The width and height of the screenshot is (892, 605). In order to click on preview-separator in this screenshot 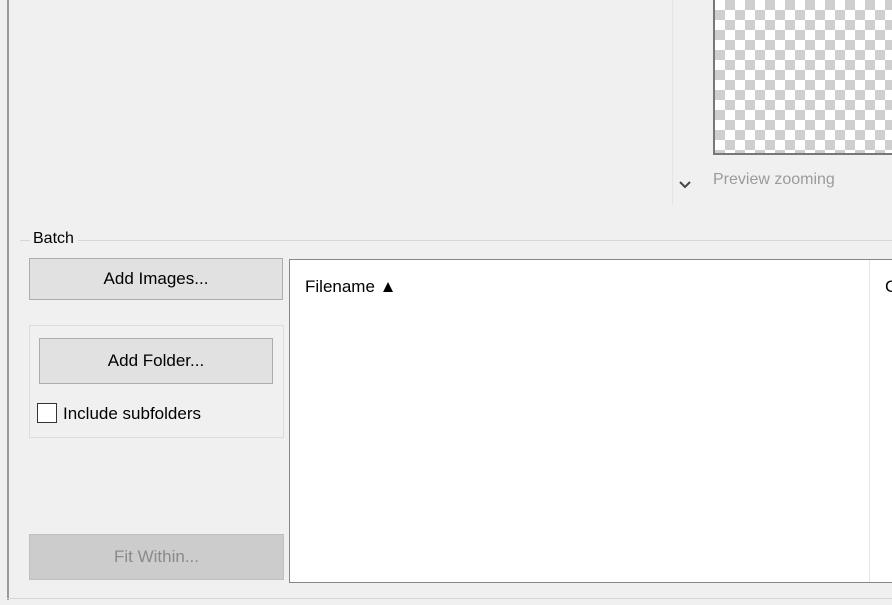, I will do `click(672, 102)`.